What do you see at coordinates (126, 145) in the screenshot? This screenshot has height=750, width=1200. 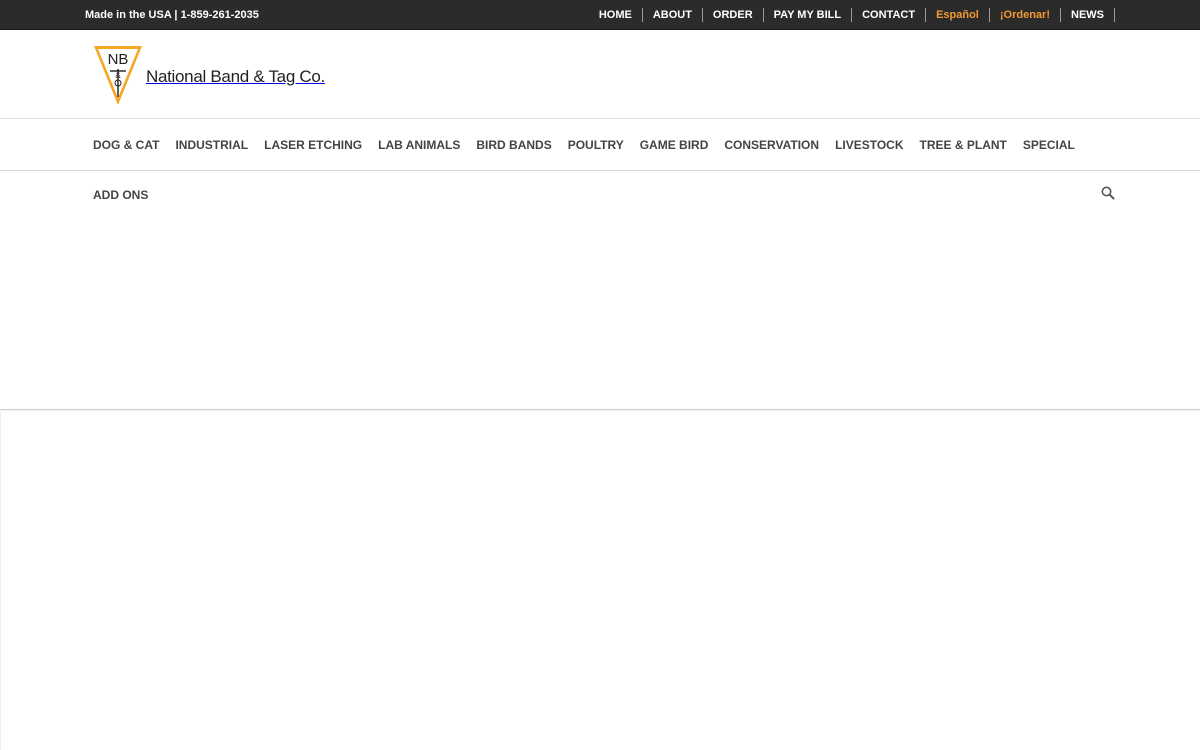 I see `main-nav-dog-cat: DOG & CAT` at bounding box center [126, 145].